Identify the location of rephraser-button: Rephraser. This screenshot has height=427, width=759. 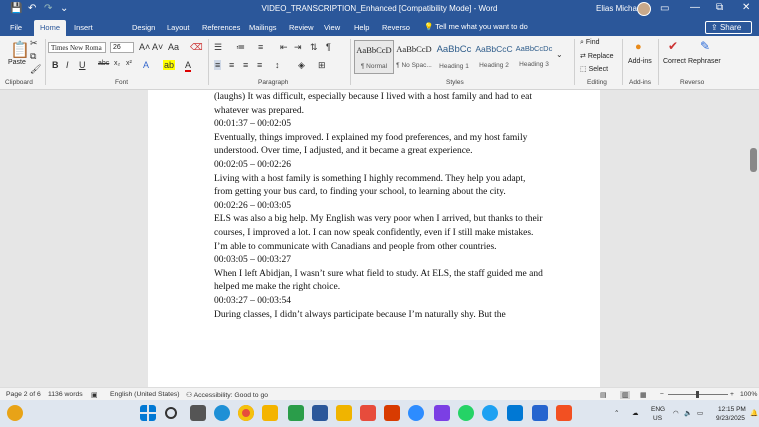
(704, 61).